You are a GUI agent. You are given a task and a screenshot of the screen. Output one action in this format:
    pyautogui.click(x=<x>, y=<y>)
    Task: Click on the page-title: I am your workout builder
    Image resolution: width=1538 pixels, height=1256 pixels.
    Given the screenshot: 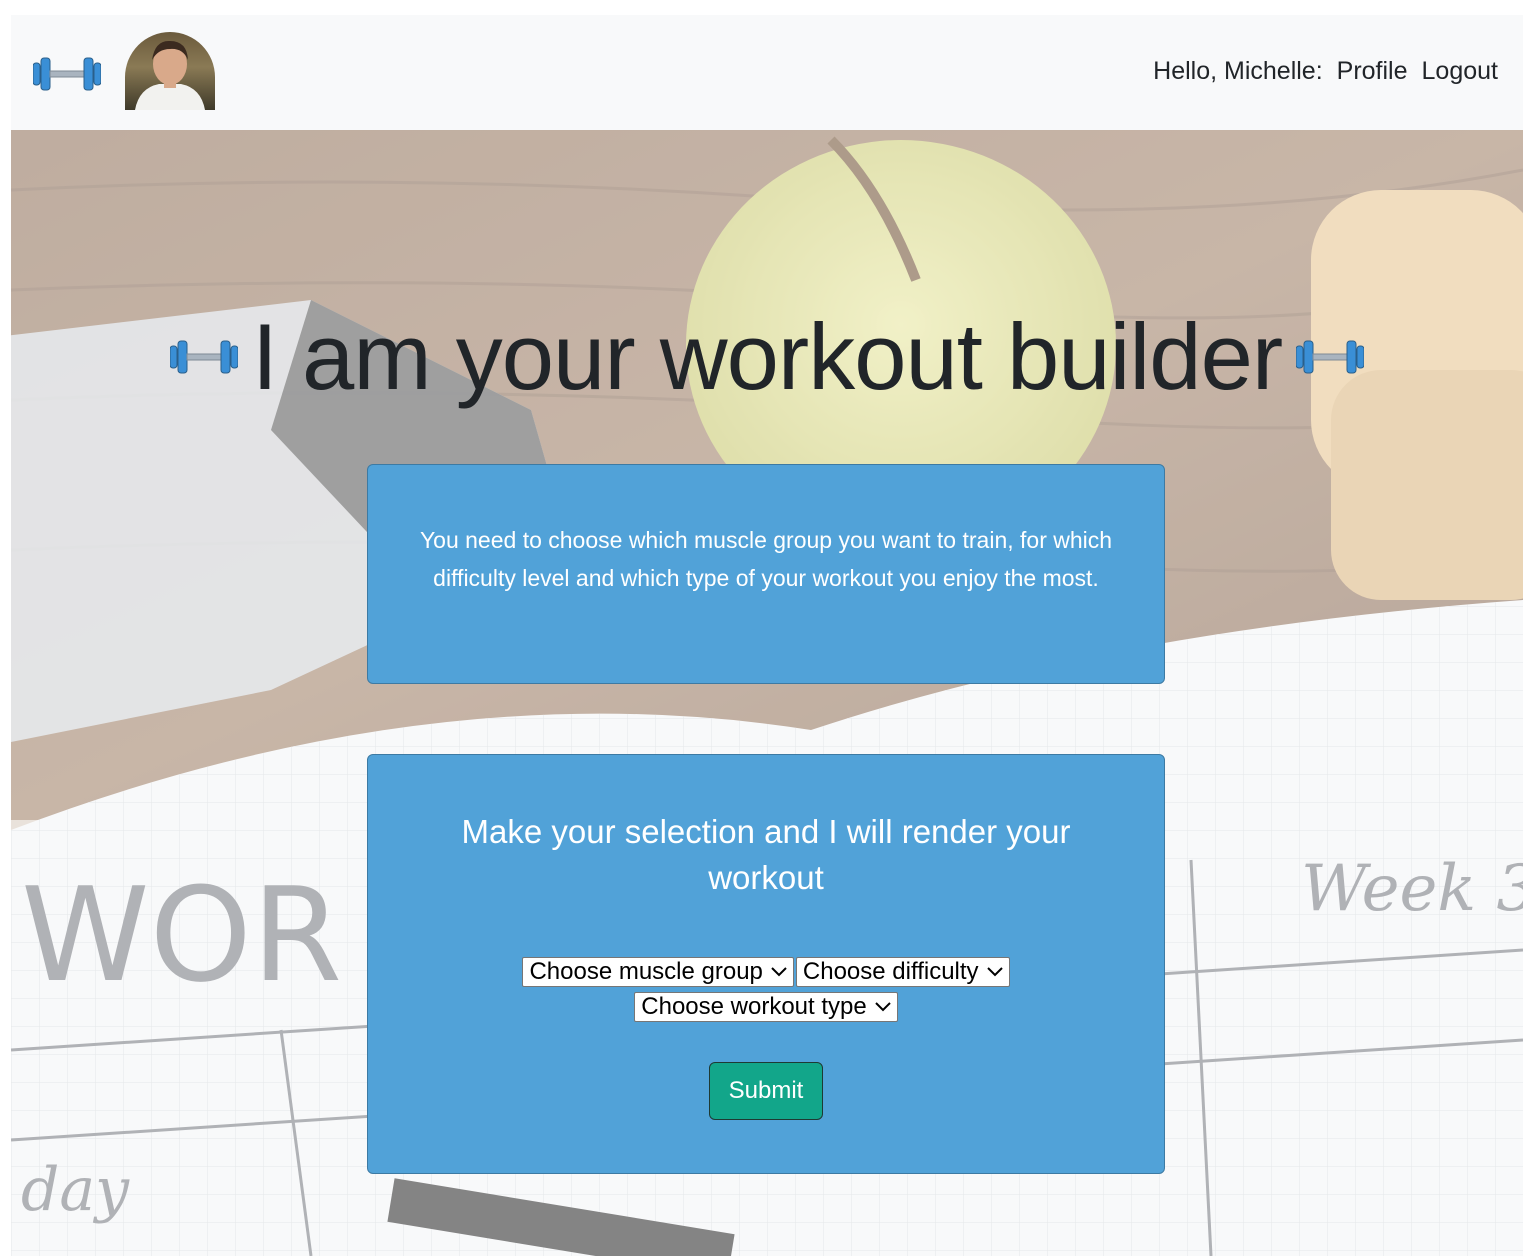 What is the action you would take?
    pyautogui.click(x=767, y=356)
    